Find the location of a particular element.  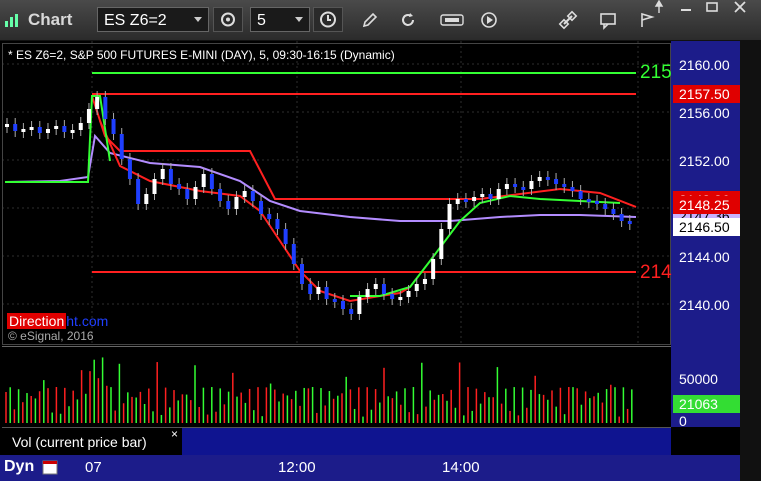

volume-footer-bar is located at coordinates (426, 441).